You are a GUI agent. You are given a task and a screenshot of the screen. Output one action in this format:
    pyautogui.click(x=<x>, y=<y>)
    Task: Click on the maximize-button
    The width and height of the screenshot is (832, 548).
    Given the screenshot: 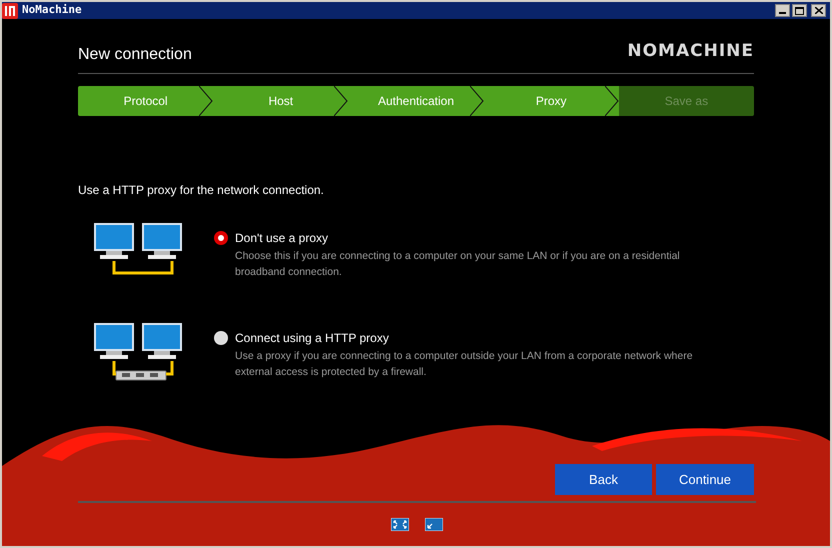 What is the action you would take?
    pyautogui.click(x=799, y=10)
    